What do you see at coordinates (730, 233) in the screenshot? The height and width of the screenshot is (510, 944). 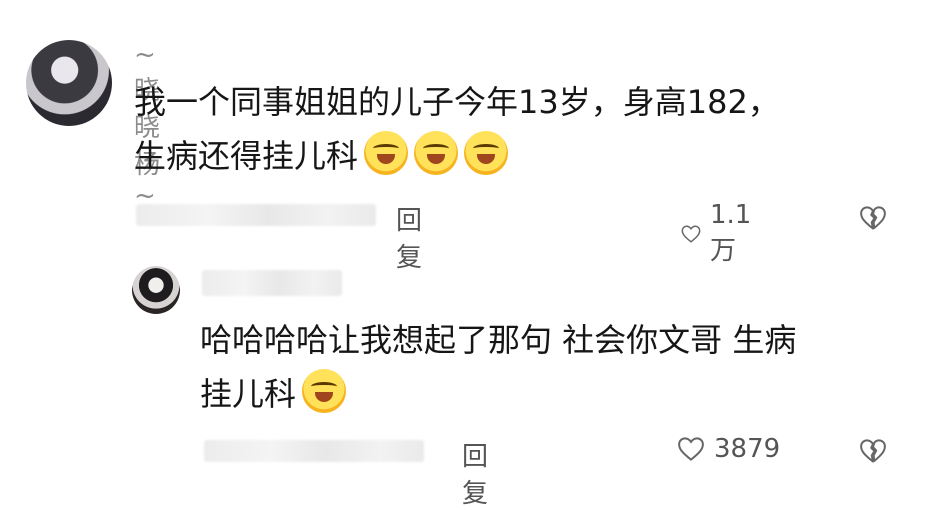 I see `like-count: 1.1万` at bounding box center [730, 233].